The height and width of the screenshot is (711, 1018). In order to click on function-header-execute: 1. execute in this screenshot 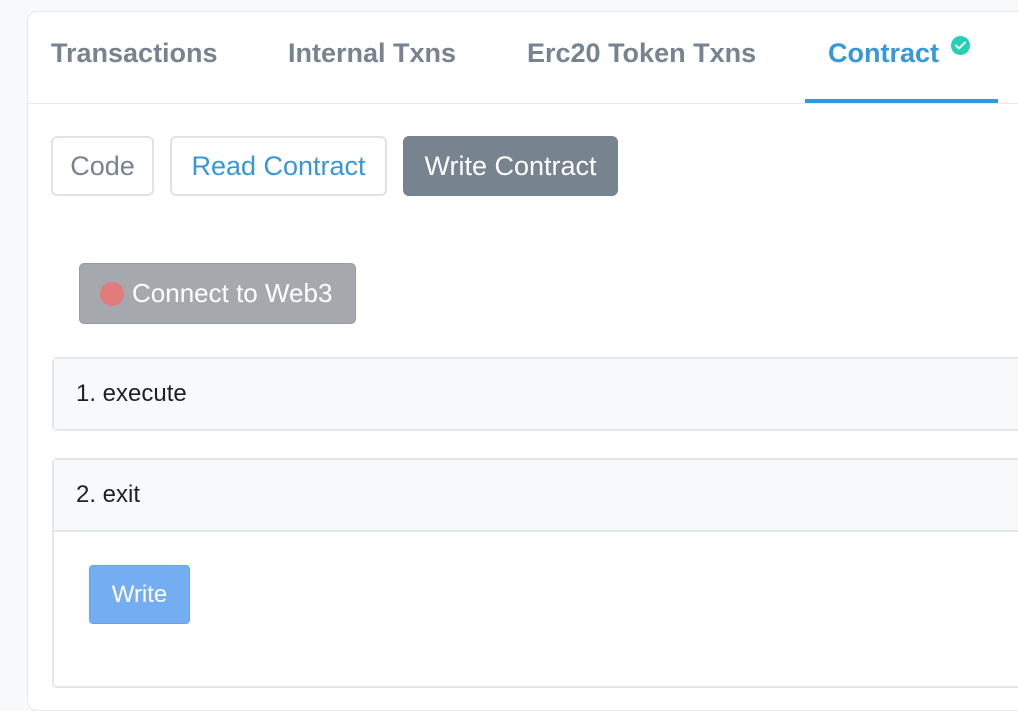, I will do `click(536, 394)`.